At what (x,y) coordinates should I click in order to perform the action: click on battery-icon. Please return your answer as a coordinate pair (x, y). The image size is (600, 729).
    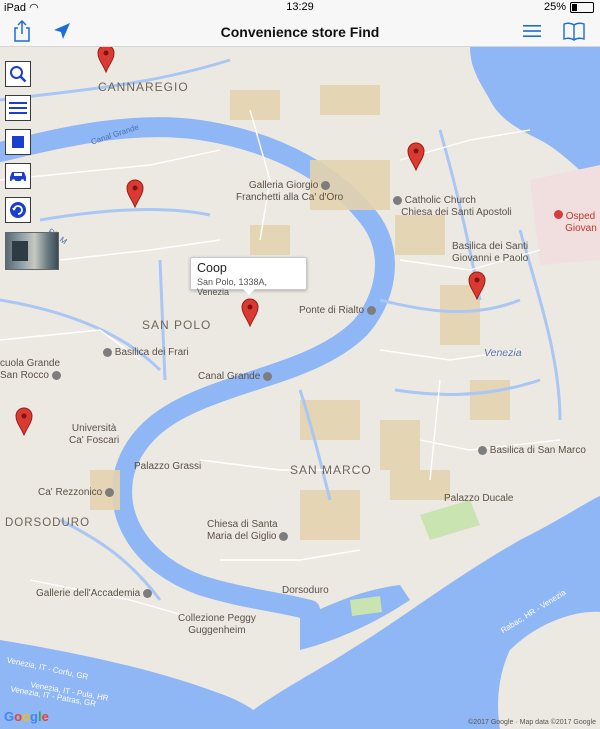
    Looking at the image, I should click on (582, 7).